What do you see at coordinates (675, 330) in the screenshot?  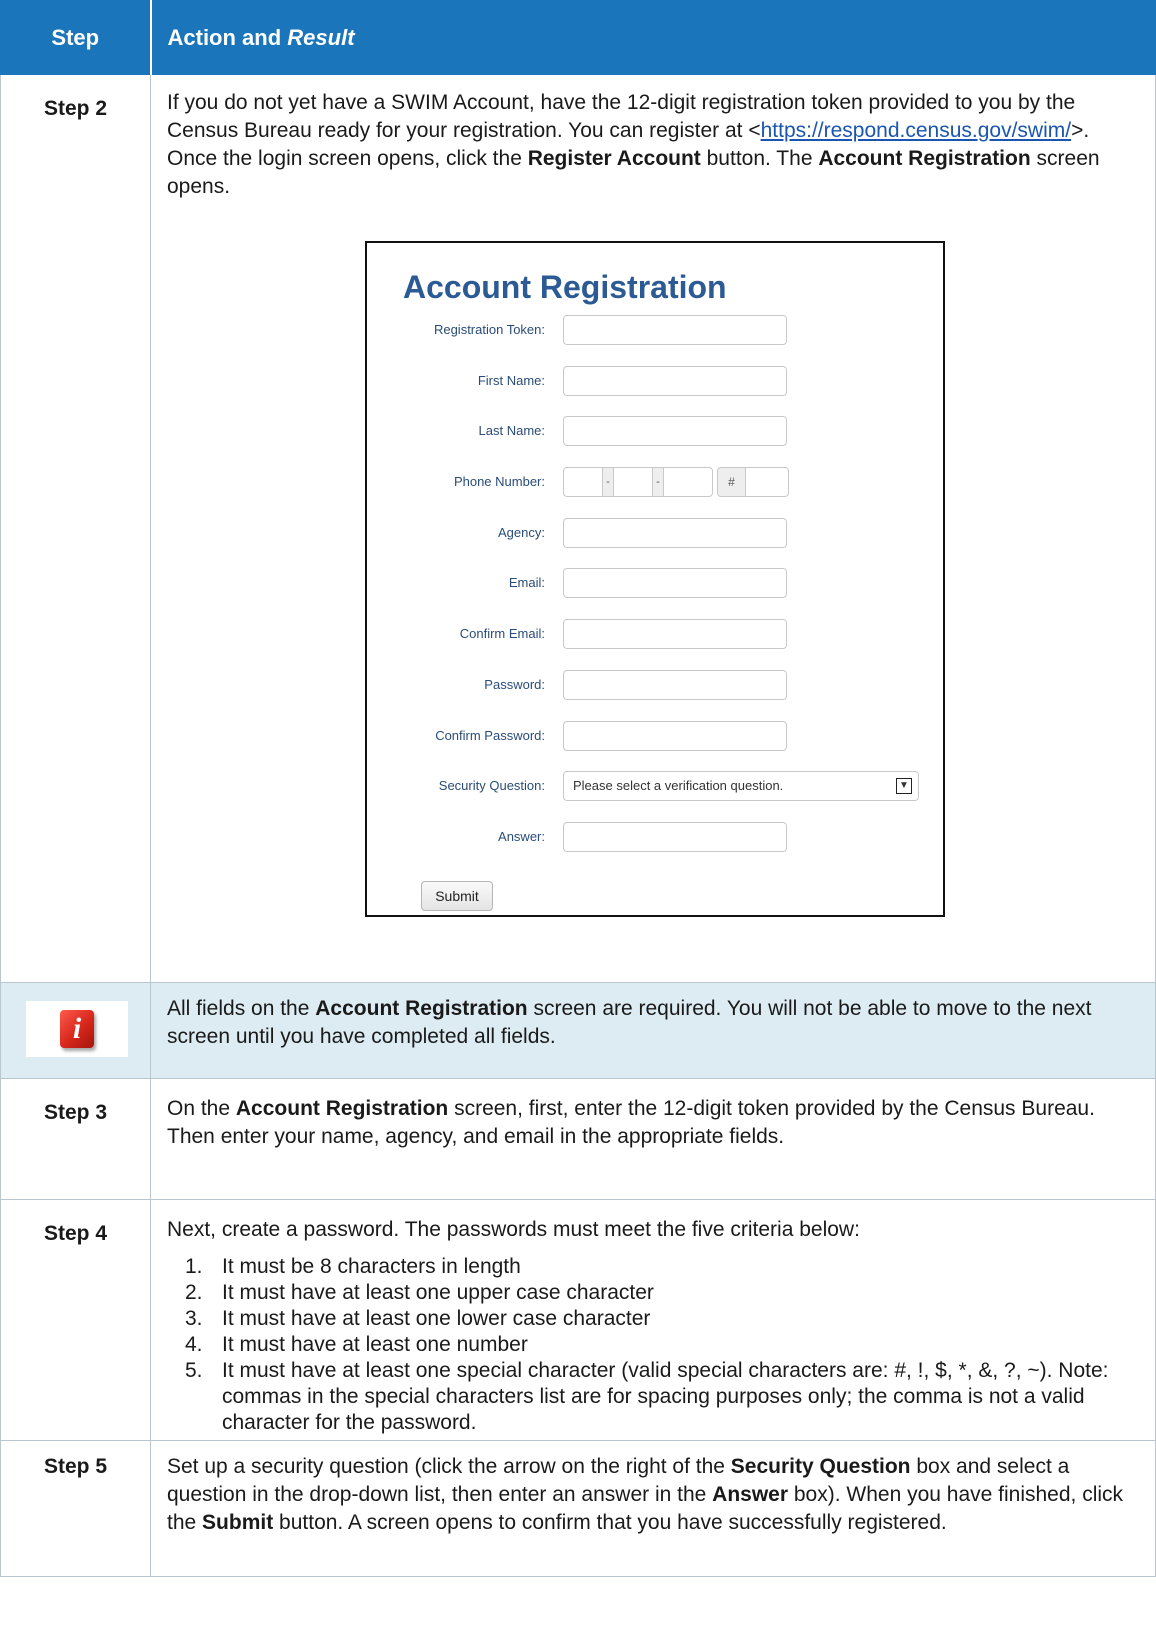 I see `registration-token-input` at bounding box center [675, 330].